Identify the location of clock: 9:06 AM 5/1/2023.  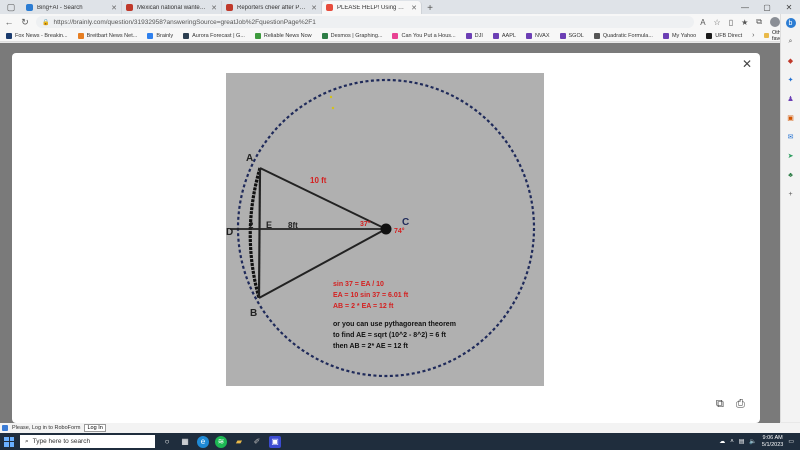
(772, 442).